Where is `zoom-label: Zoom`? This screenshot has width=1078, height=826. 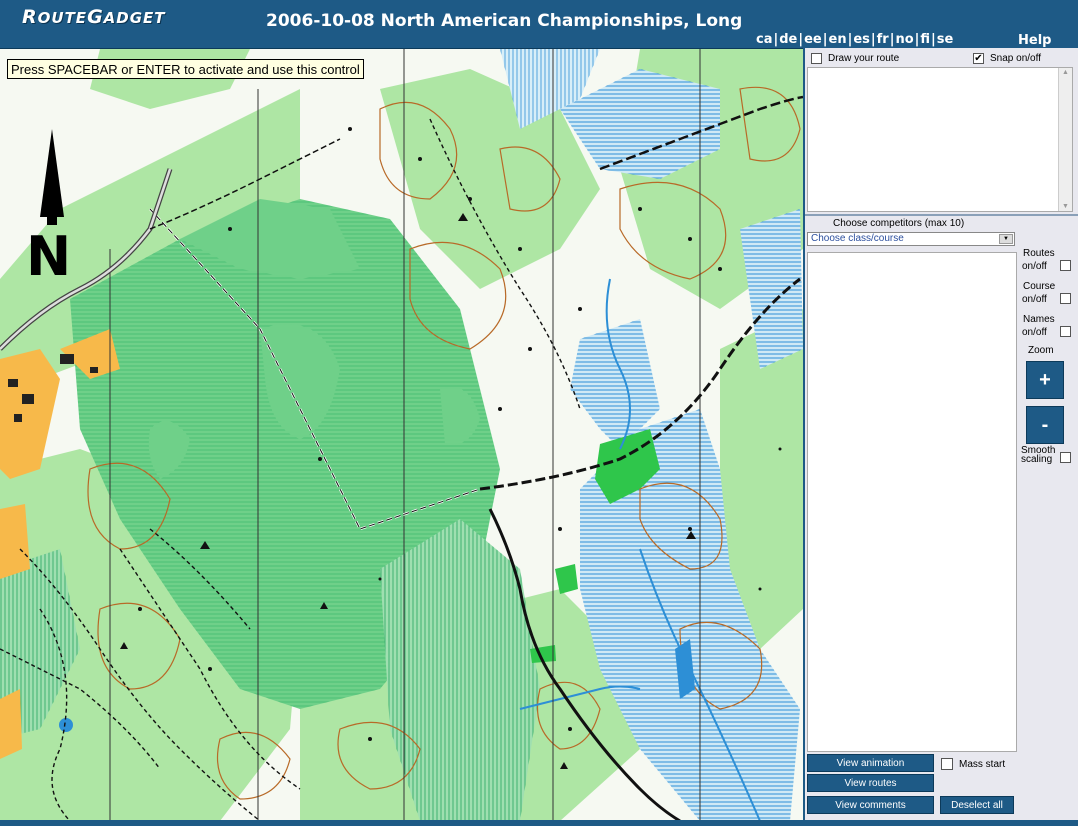
zoom-label: Zoom is located at coordinates (1041, 350).